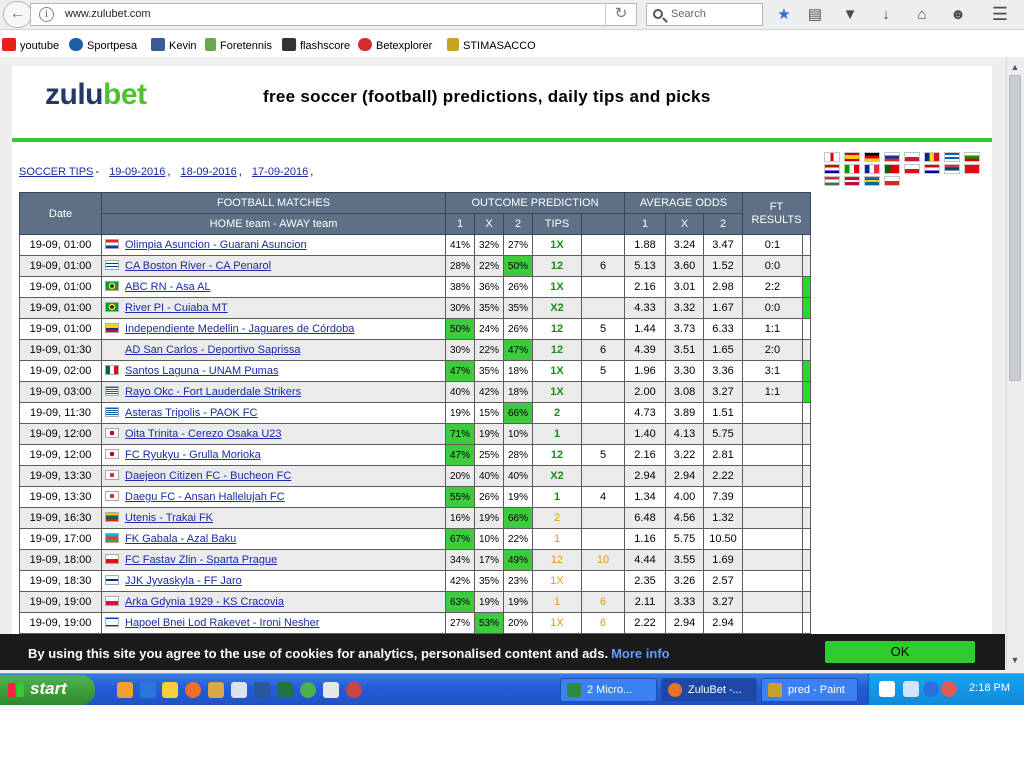  I want to click on flag-denmark-icon, so click(852, 181).